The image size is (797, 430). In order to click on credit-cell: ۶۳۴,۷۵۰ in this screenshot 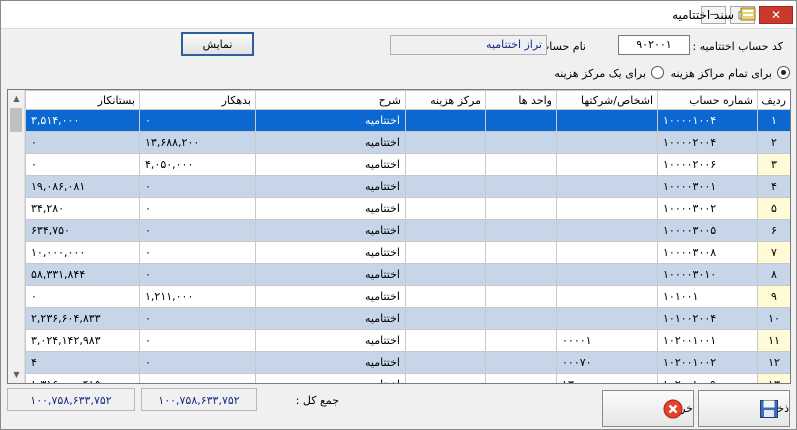, I will do `click(82, 230)`.